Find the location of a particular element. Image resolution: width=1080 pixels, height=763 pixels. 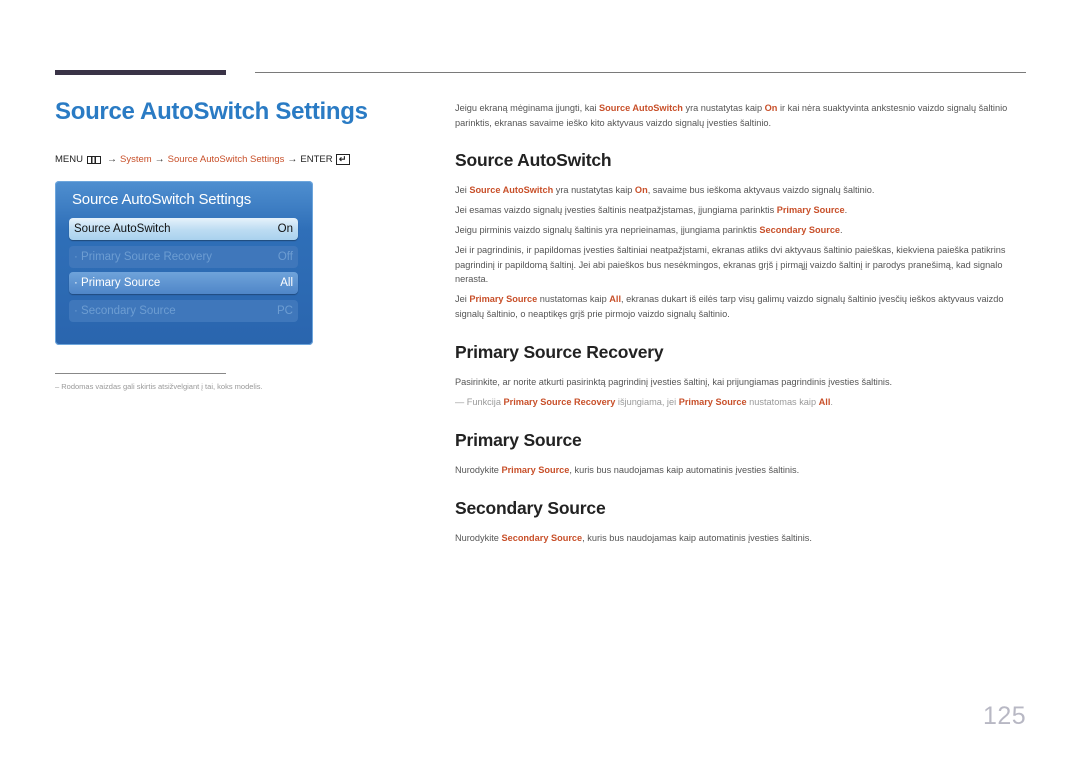

page-number: 125 is located at coordinates (1005, 716).